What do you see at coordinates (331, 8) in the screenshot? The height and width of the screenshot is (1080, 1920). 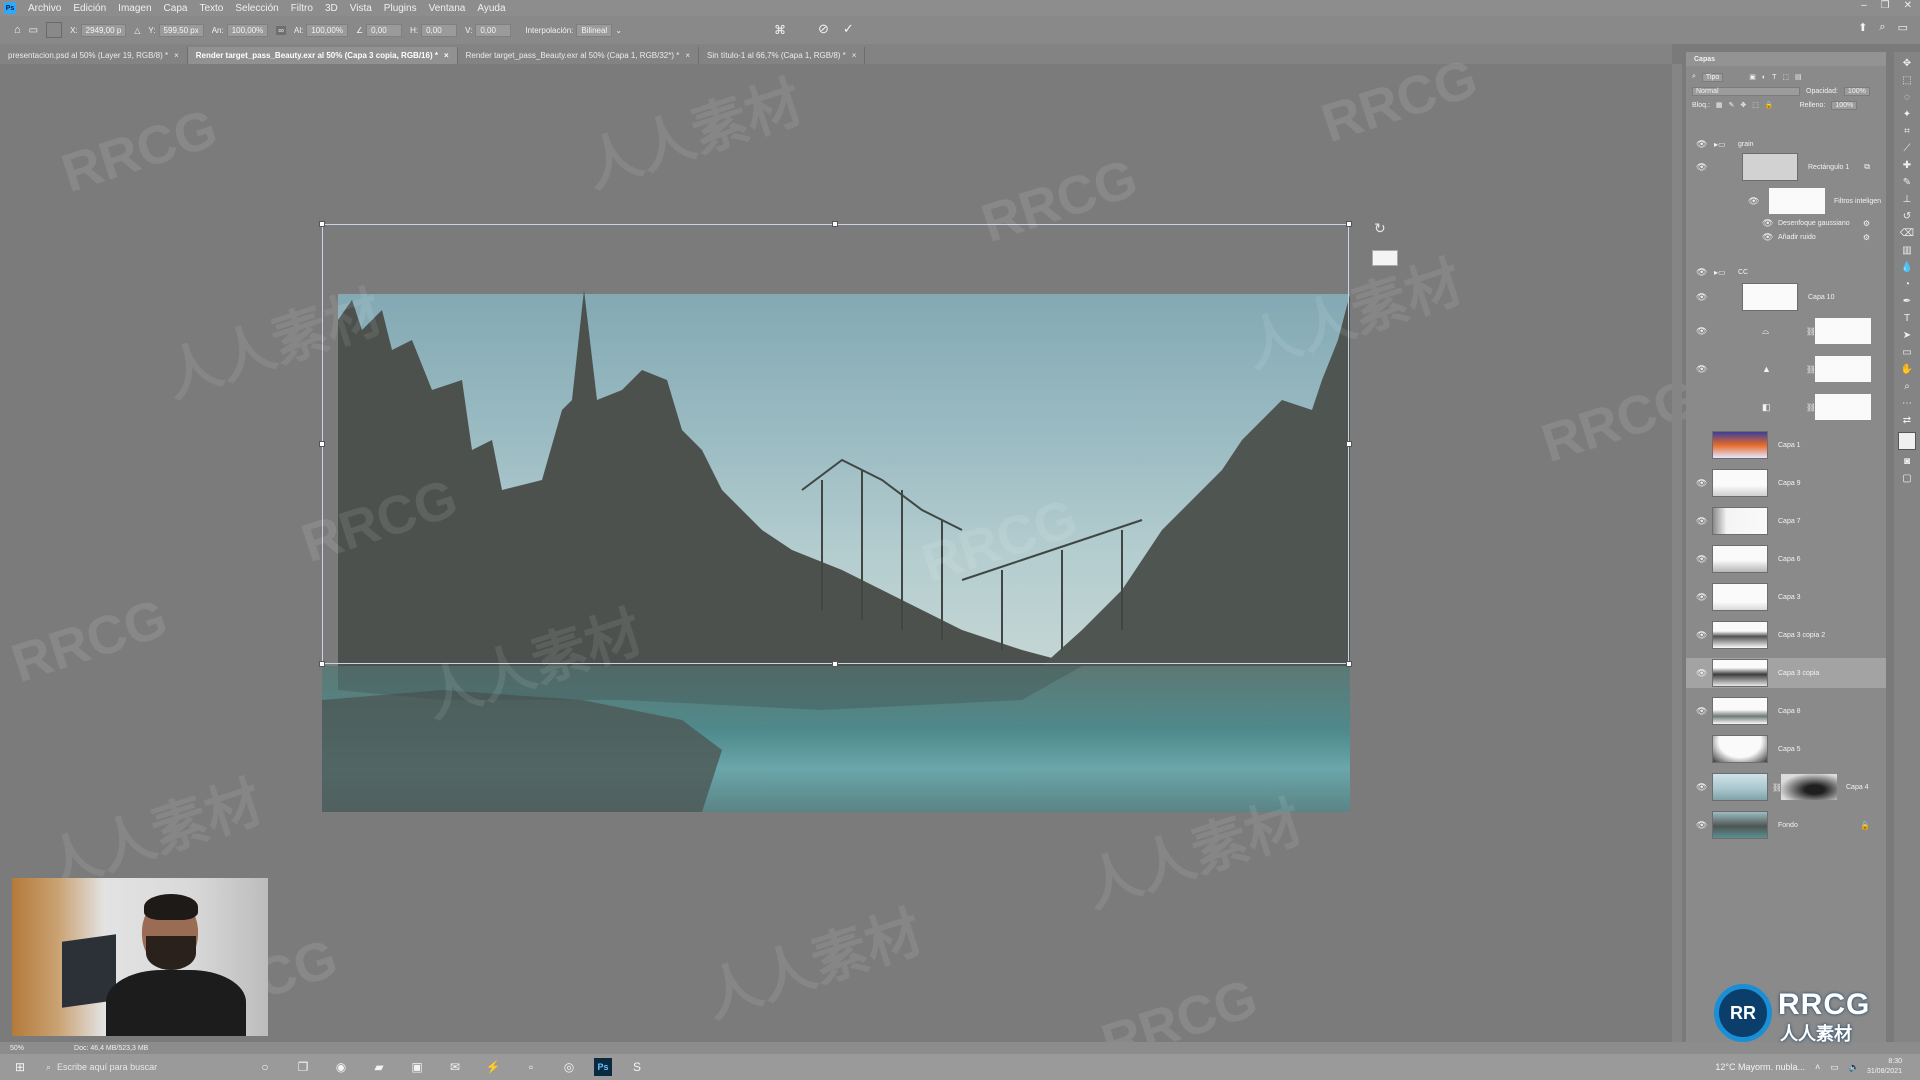 I see `menu-3d: 3D` at bounding box center [331, 8].